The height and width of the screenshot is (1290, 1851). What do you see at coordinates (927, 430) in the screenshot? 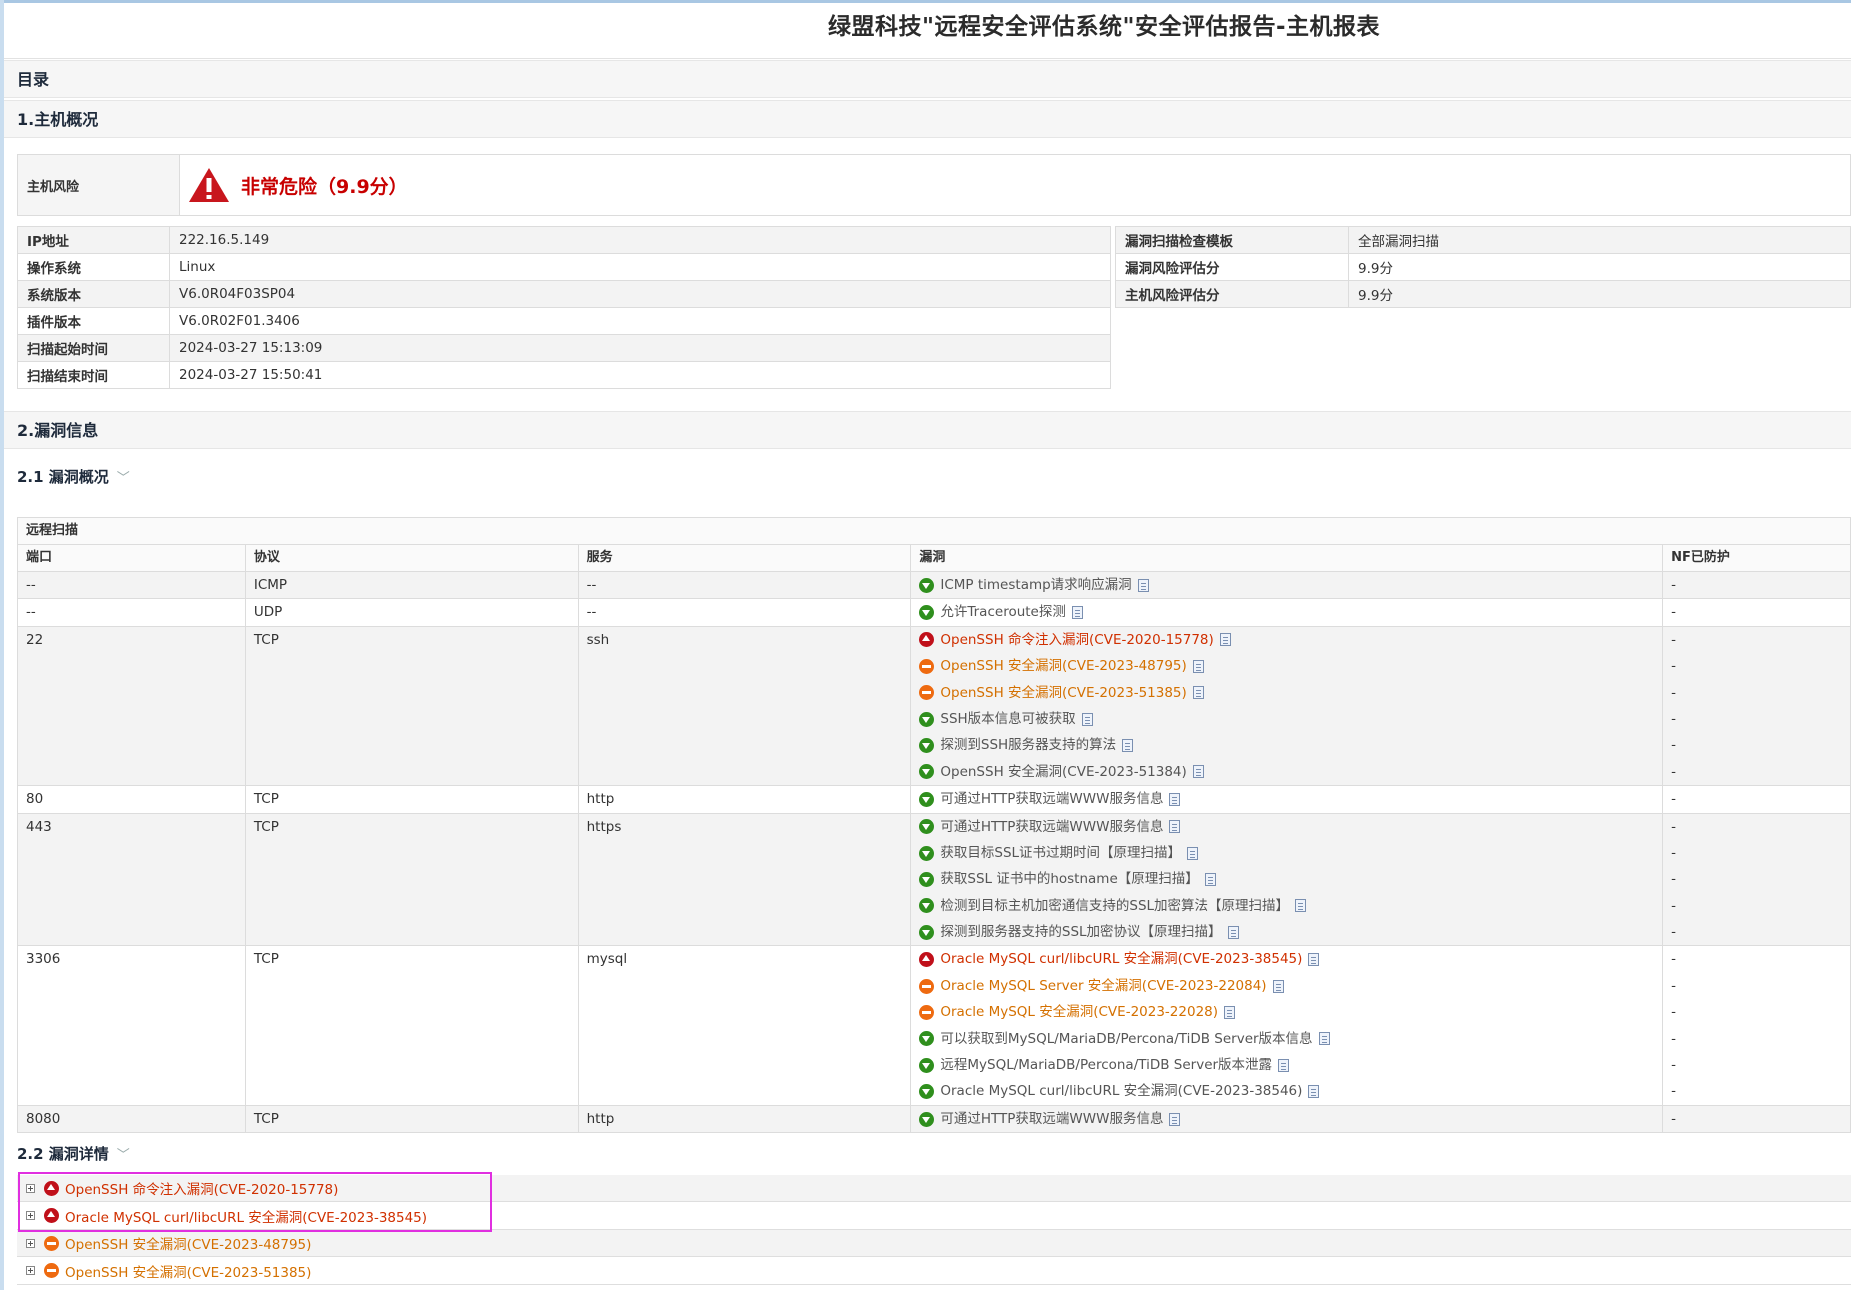
I see `section-vuln-info: 2.漏洞信息` at bounding box center [927, 430].